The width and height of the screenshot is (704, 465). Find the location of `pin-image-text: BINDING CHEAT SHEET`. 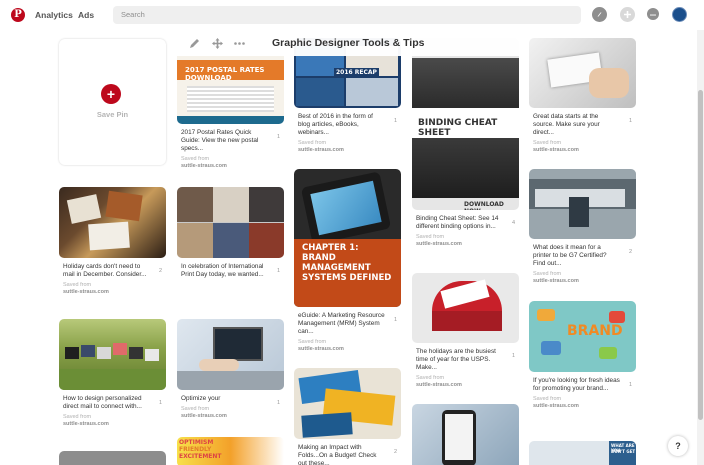

pin-image-text: BINDING CHEAT SHEET is located at coordinates (458, 128).